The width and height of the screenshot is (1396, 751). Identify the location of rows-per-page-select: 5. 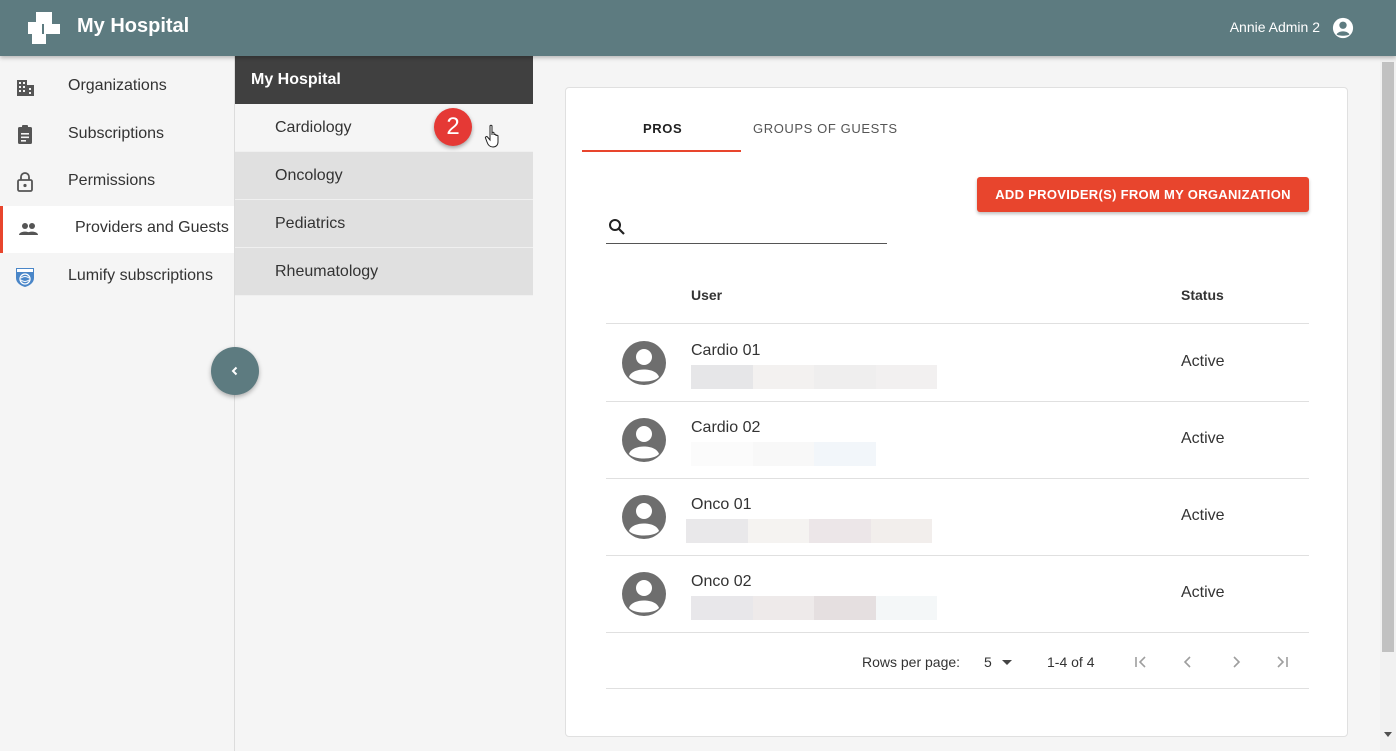
(998, 662).